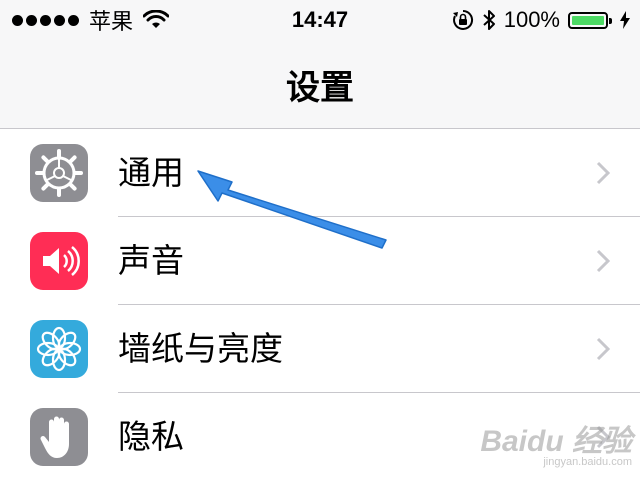 The width and height of the screenshot is (640, 481). What do you see at coordinates (462, 19) in the screenshot?
I see `rotation-lock-icon` at bounding box center [462, 19].